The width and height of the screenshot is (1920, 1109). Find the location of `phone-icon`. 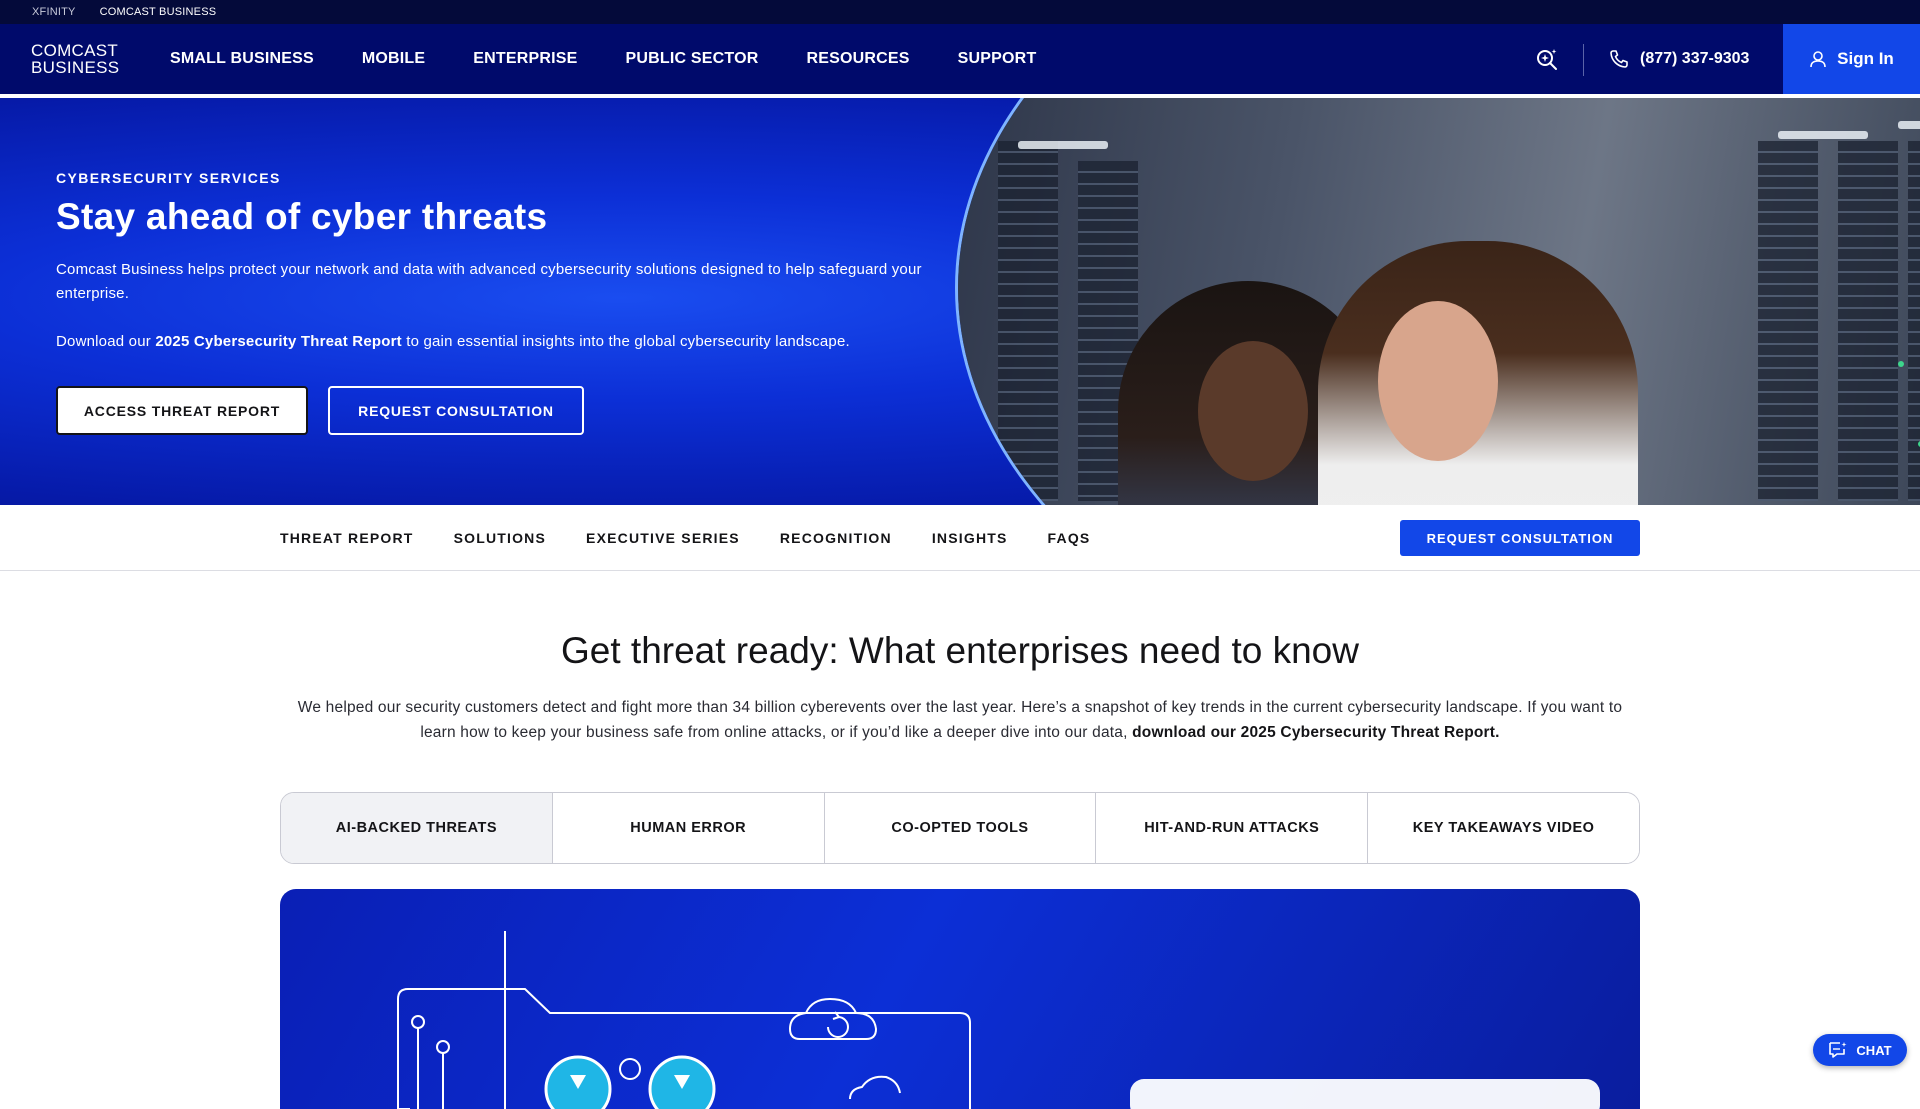

phone-icon is located at coordinates (1619, 59).